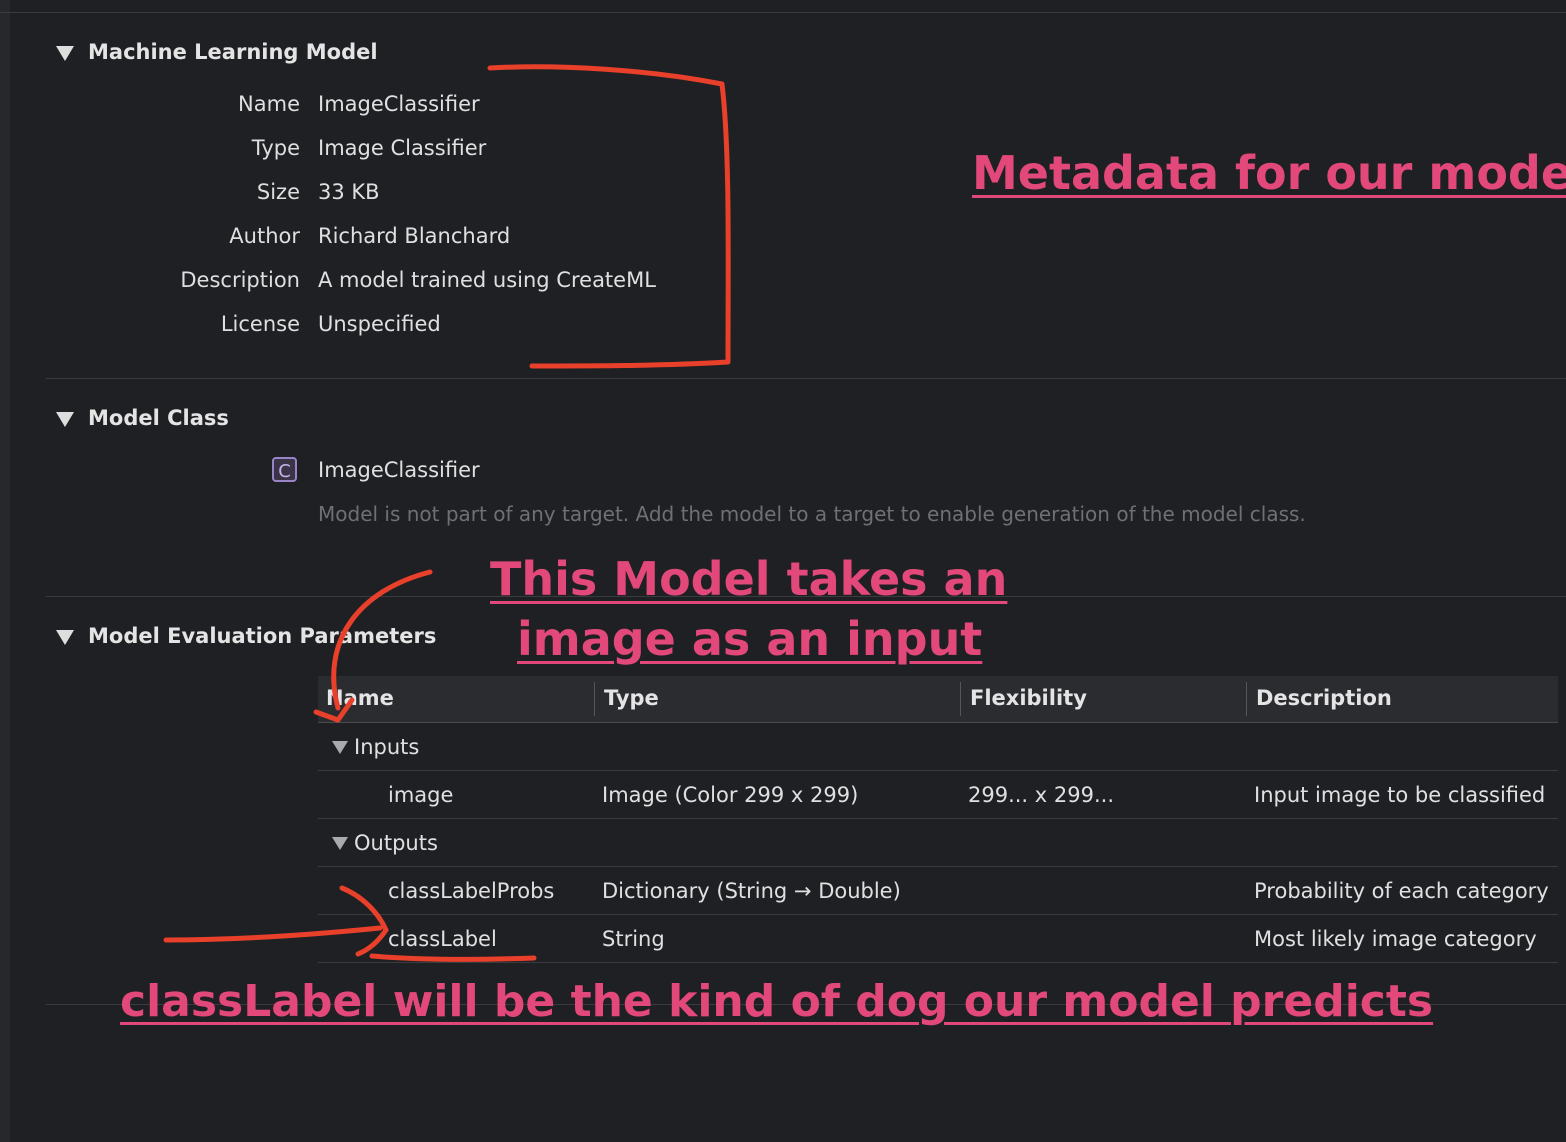 The image size is (1566, 1142). I want to click on left-edge-strip, so click(5, 571).